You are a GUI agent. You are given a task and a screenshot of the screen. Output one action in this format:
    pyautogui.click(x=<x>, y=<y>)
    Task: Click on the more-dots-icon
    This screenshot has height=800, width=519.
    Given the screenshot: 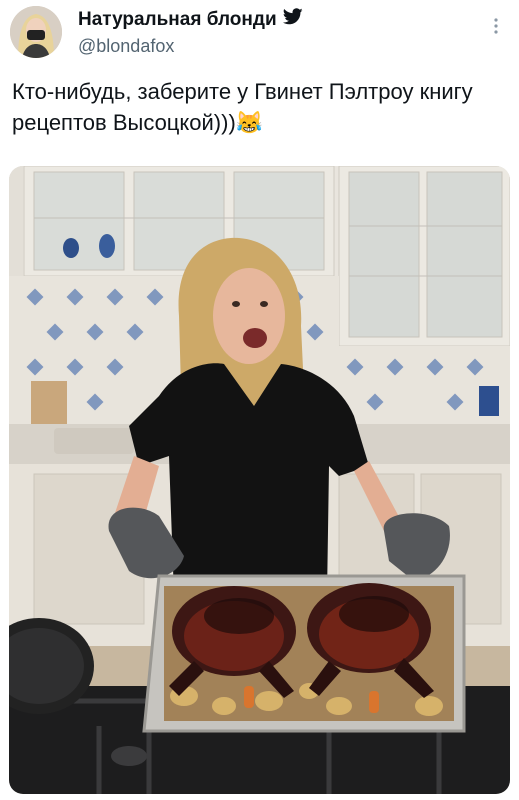 What is the action you would take?
    pyautogui.click(x=496, y=26)
    